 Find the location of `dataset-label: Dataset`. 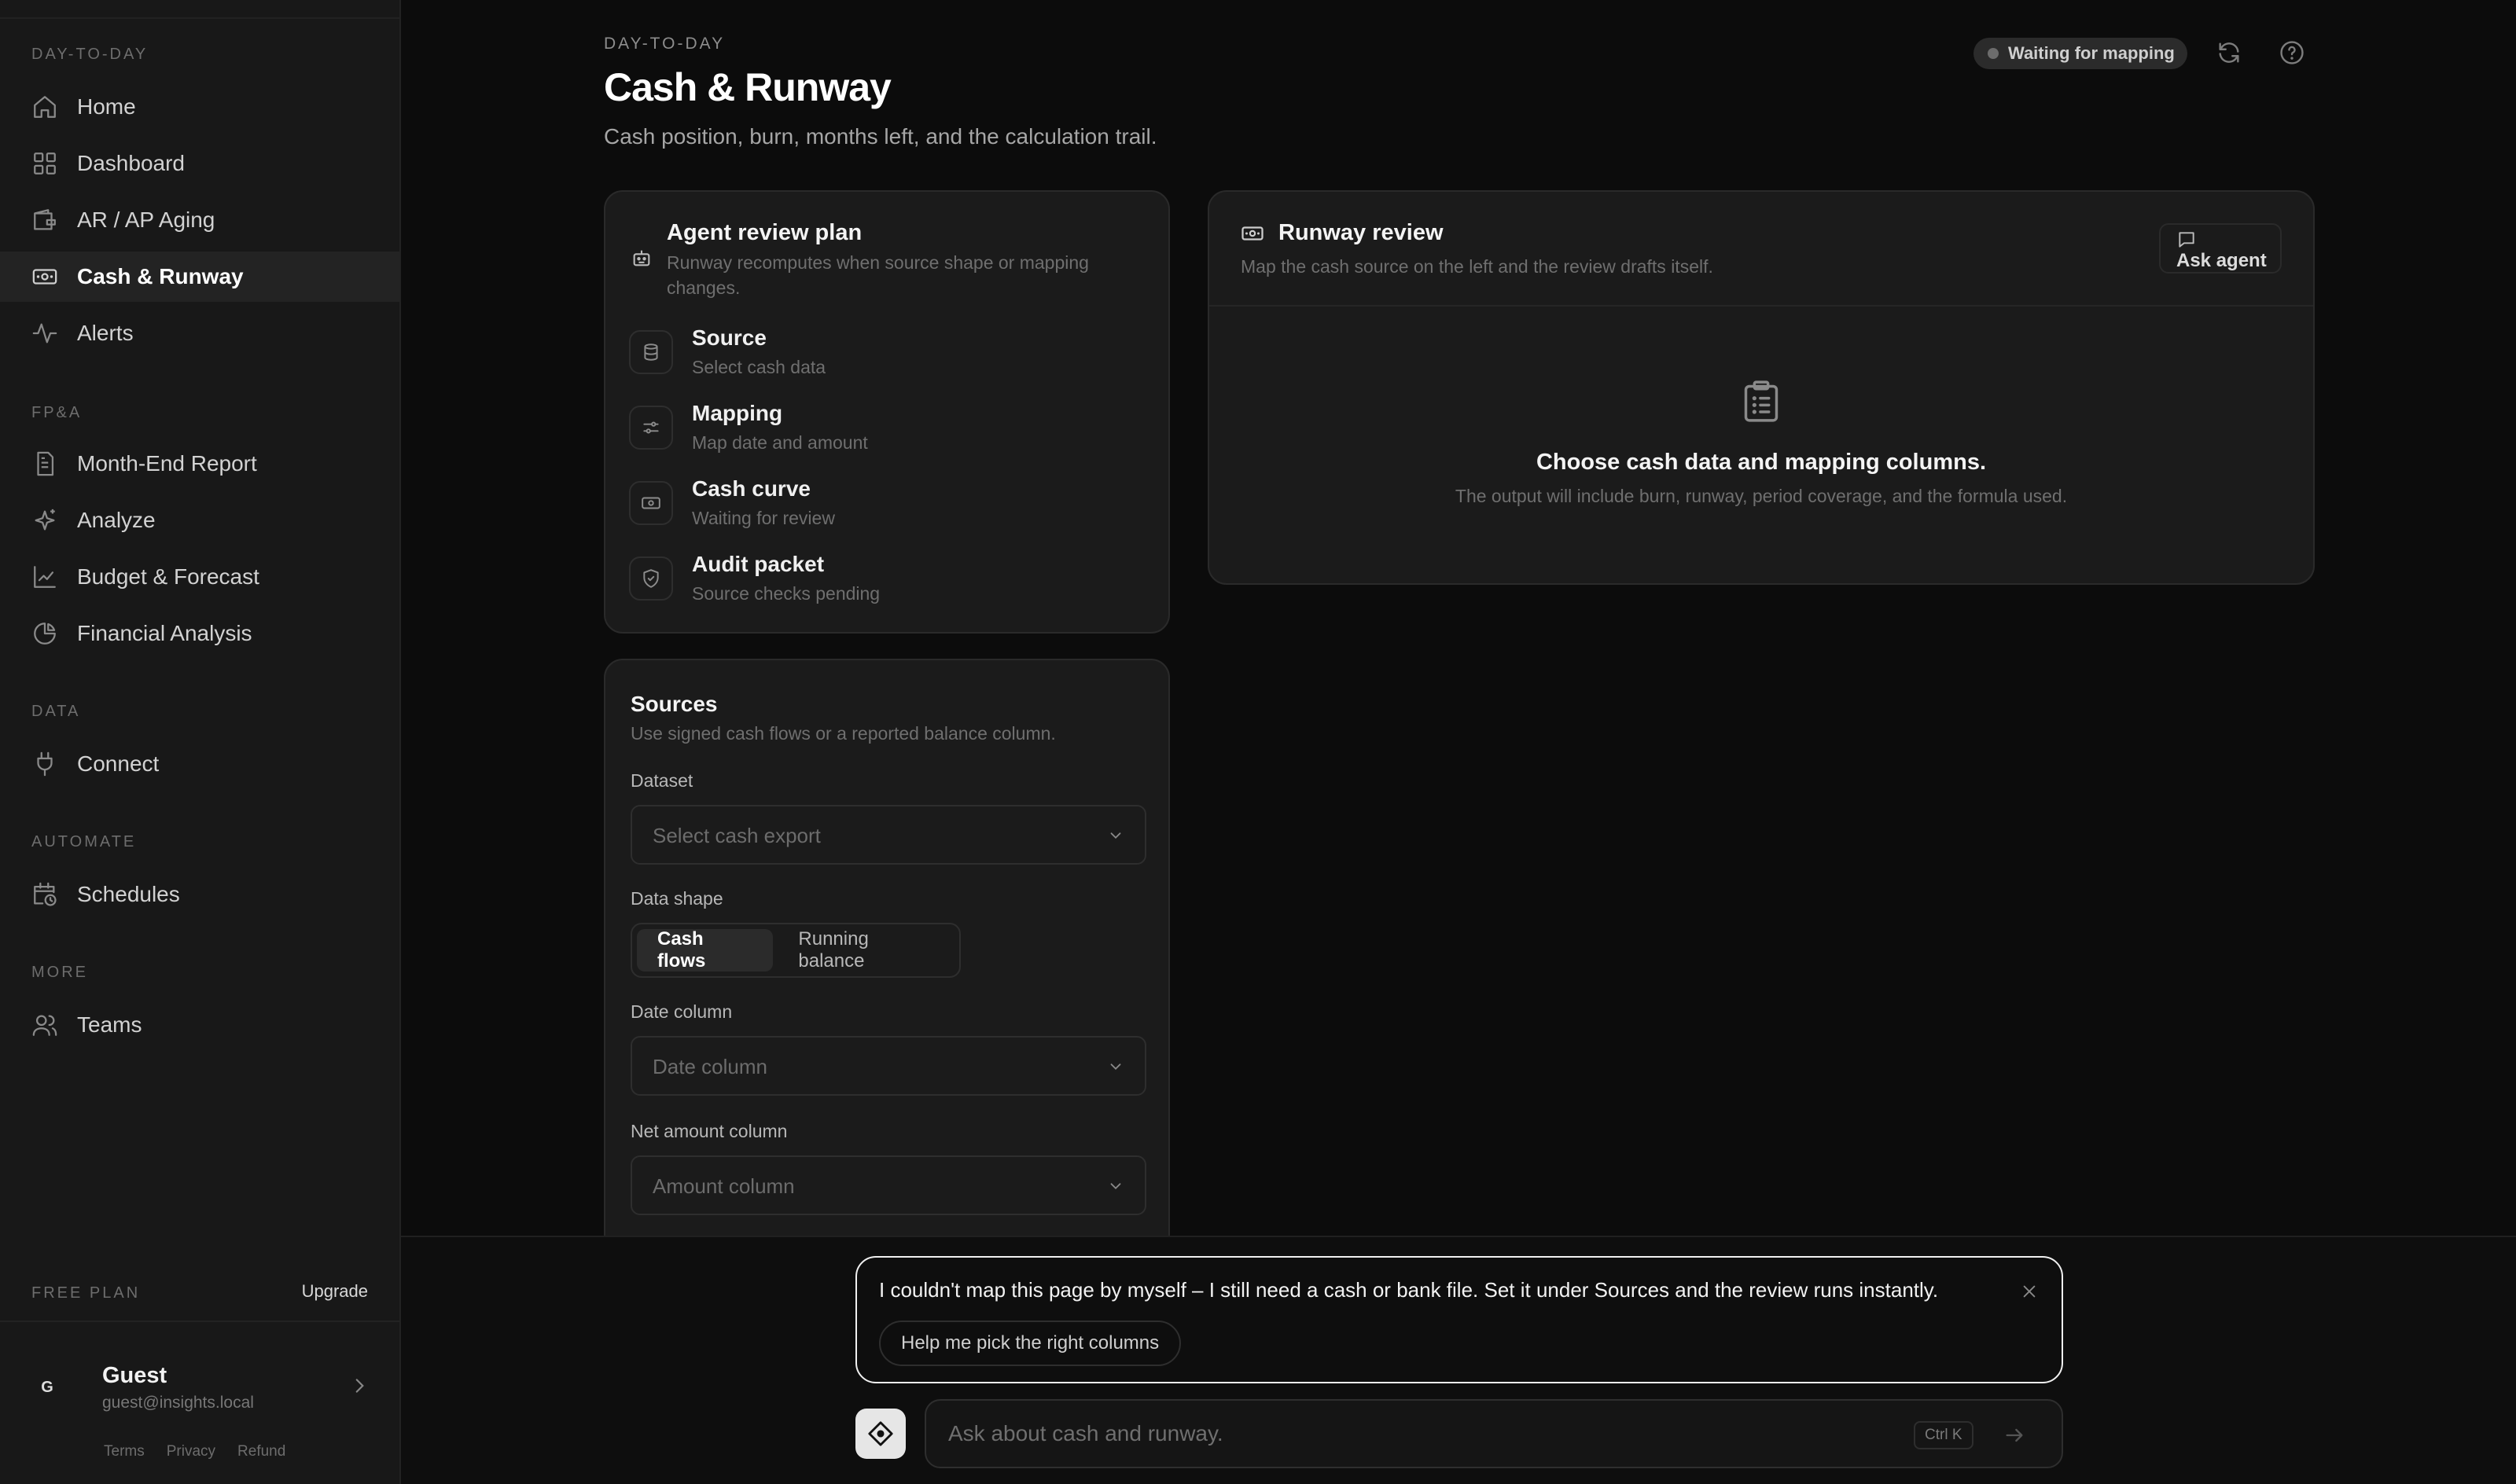

dataset-label: Dataset is located at coordinates (662, 780).